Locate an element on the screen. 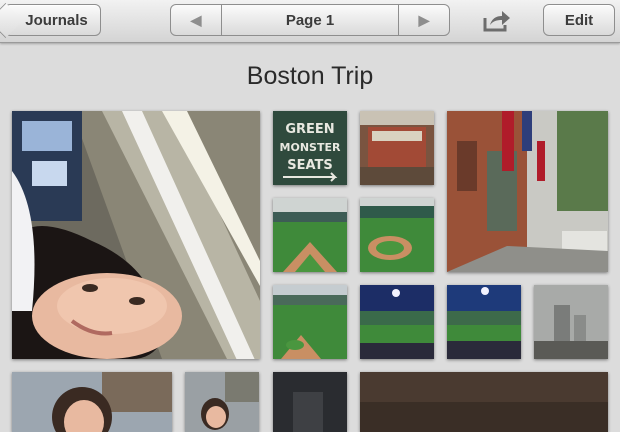 The image size is (620, 432). share-button is located at coordinates (497, 21).